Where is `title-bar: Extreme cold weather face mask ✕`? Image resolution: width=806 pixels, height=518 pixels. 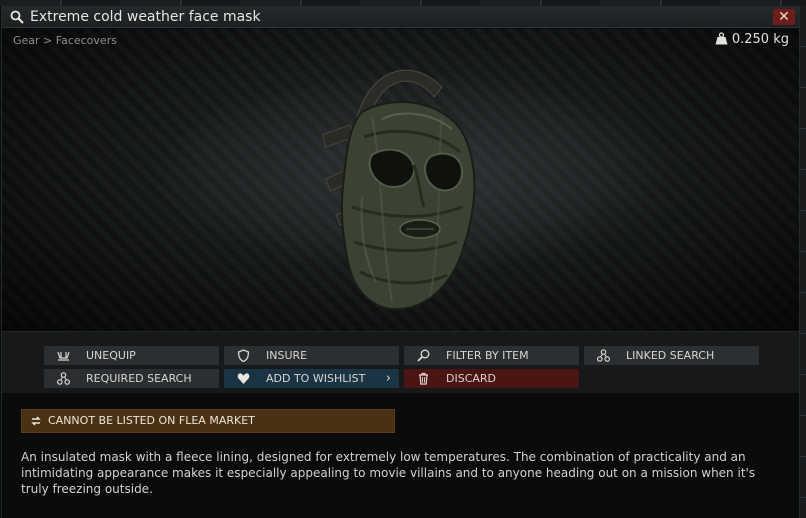
title-bar: Extreme cold weather face mask ✕ is located at coordinates (400, 17).